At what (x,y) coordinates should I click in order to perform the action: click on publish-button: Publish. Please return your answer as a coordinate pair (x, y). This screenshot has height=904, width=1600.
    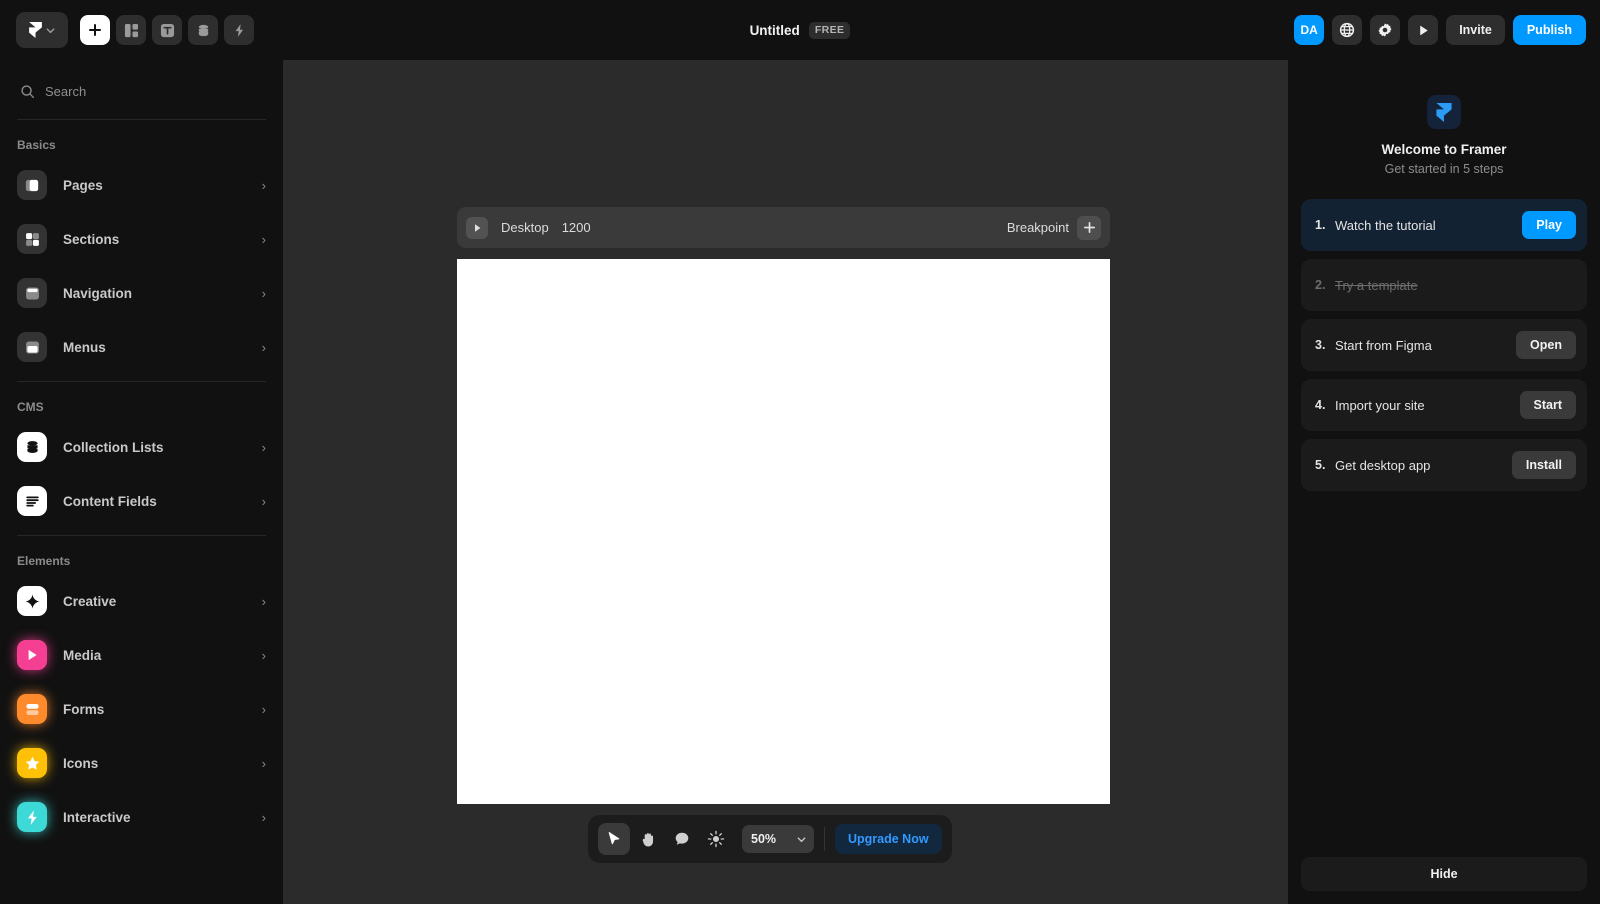
    Looking at the image, I should click on (1549, 30).